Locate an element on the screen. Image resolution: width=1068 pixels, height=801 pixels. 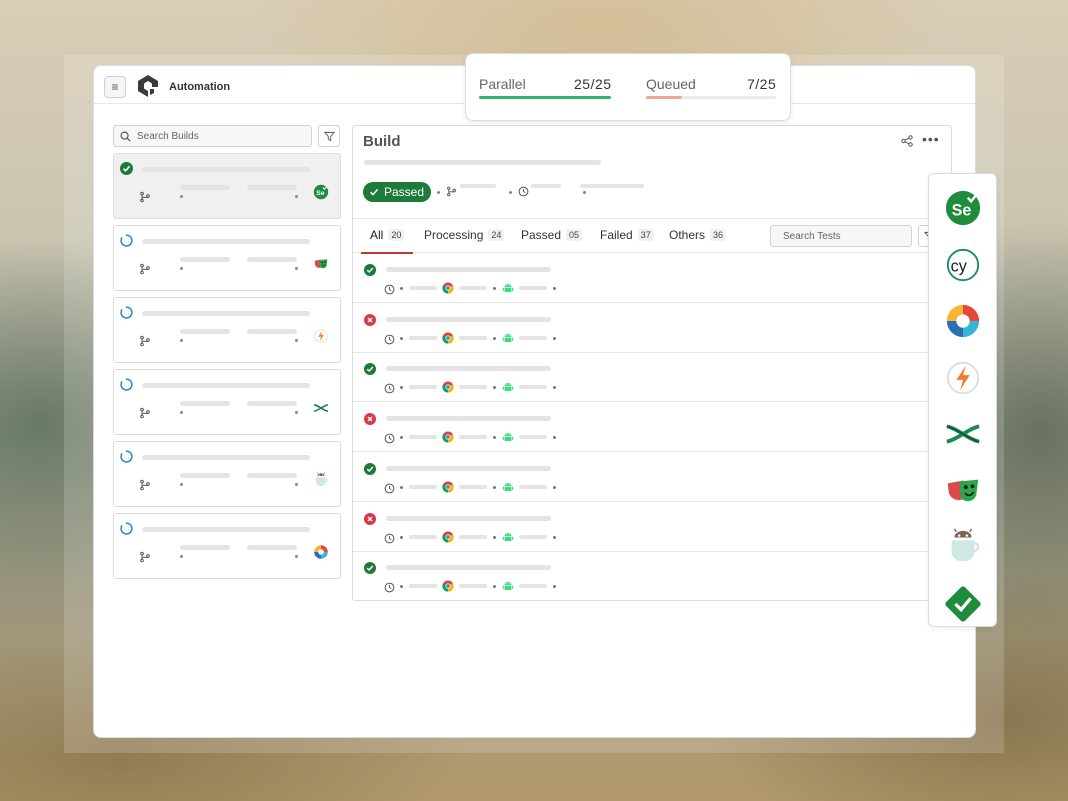
menu-button: ≡ is located at coordinates (115, 87).